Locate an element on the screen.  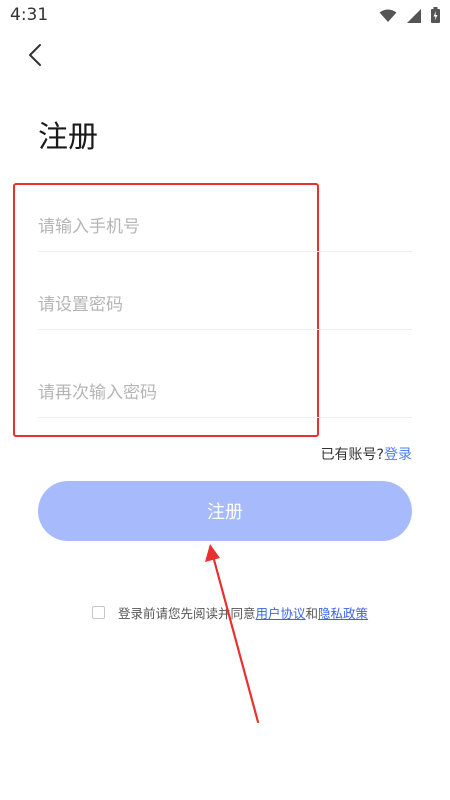
agreement-and: 和 is located at coordinates (312, 613).